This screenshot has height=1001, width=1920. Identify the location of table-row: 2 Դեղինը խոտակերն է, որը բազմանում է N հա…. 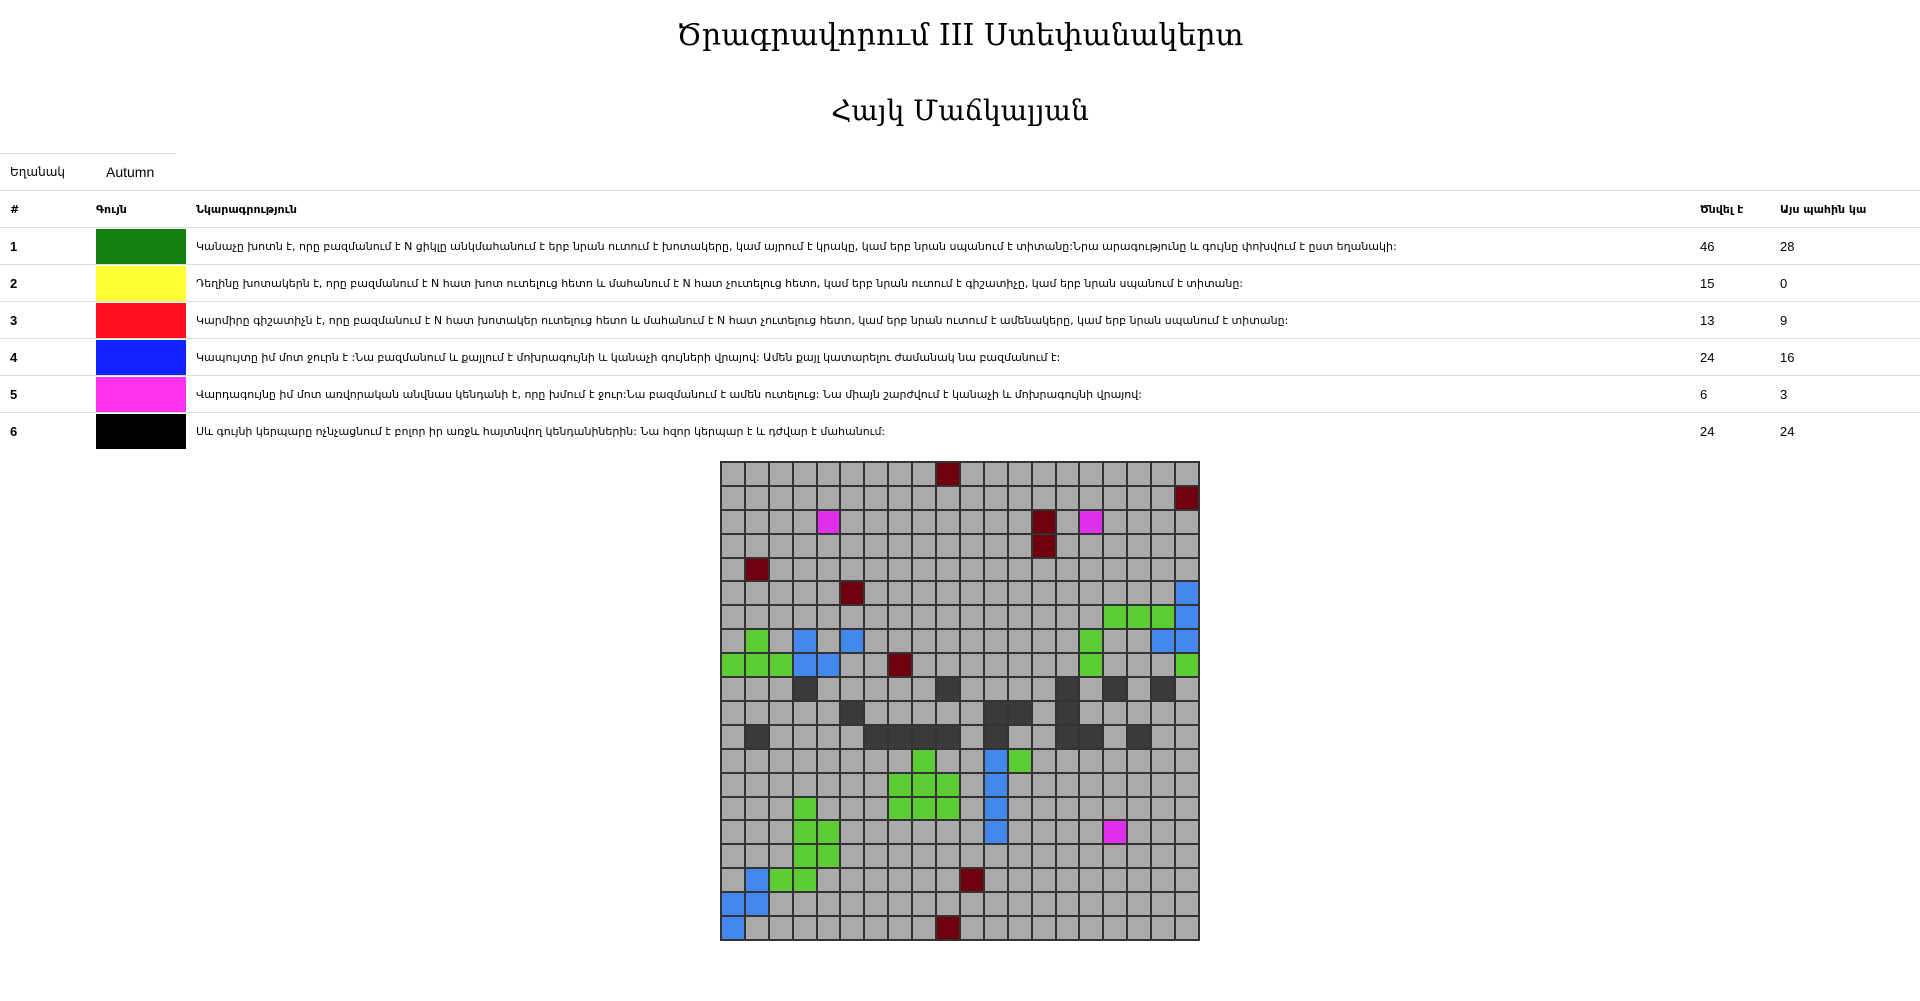
(960, 283).